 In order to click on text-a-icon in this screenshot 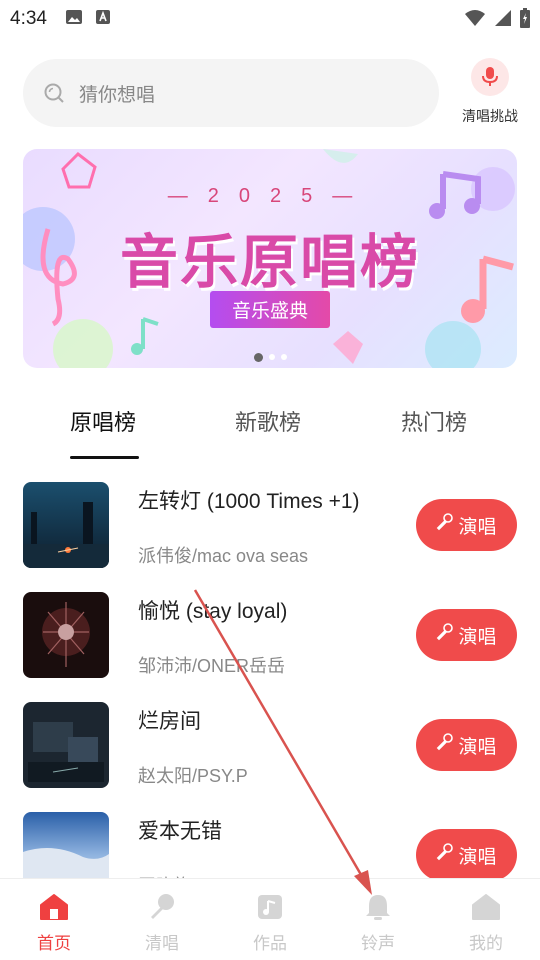, I will do `click(103, 19)`.